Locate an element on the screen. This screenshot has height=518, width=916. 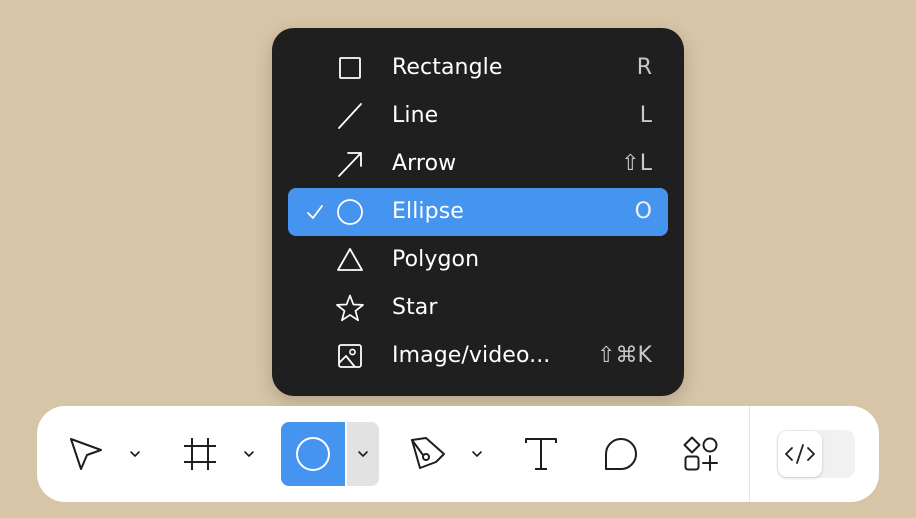
menu-item-image-video: Image/video... ⇧⌘K is located at coordinates (478, 356).